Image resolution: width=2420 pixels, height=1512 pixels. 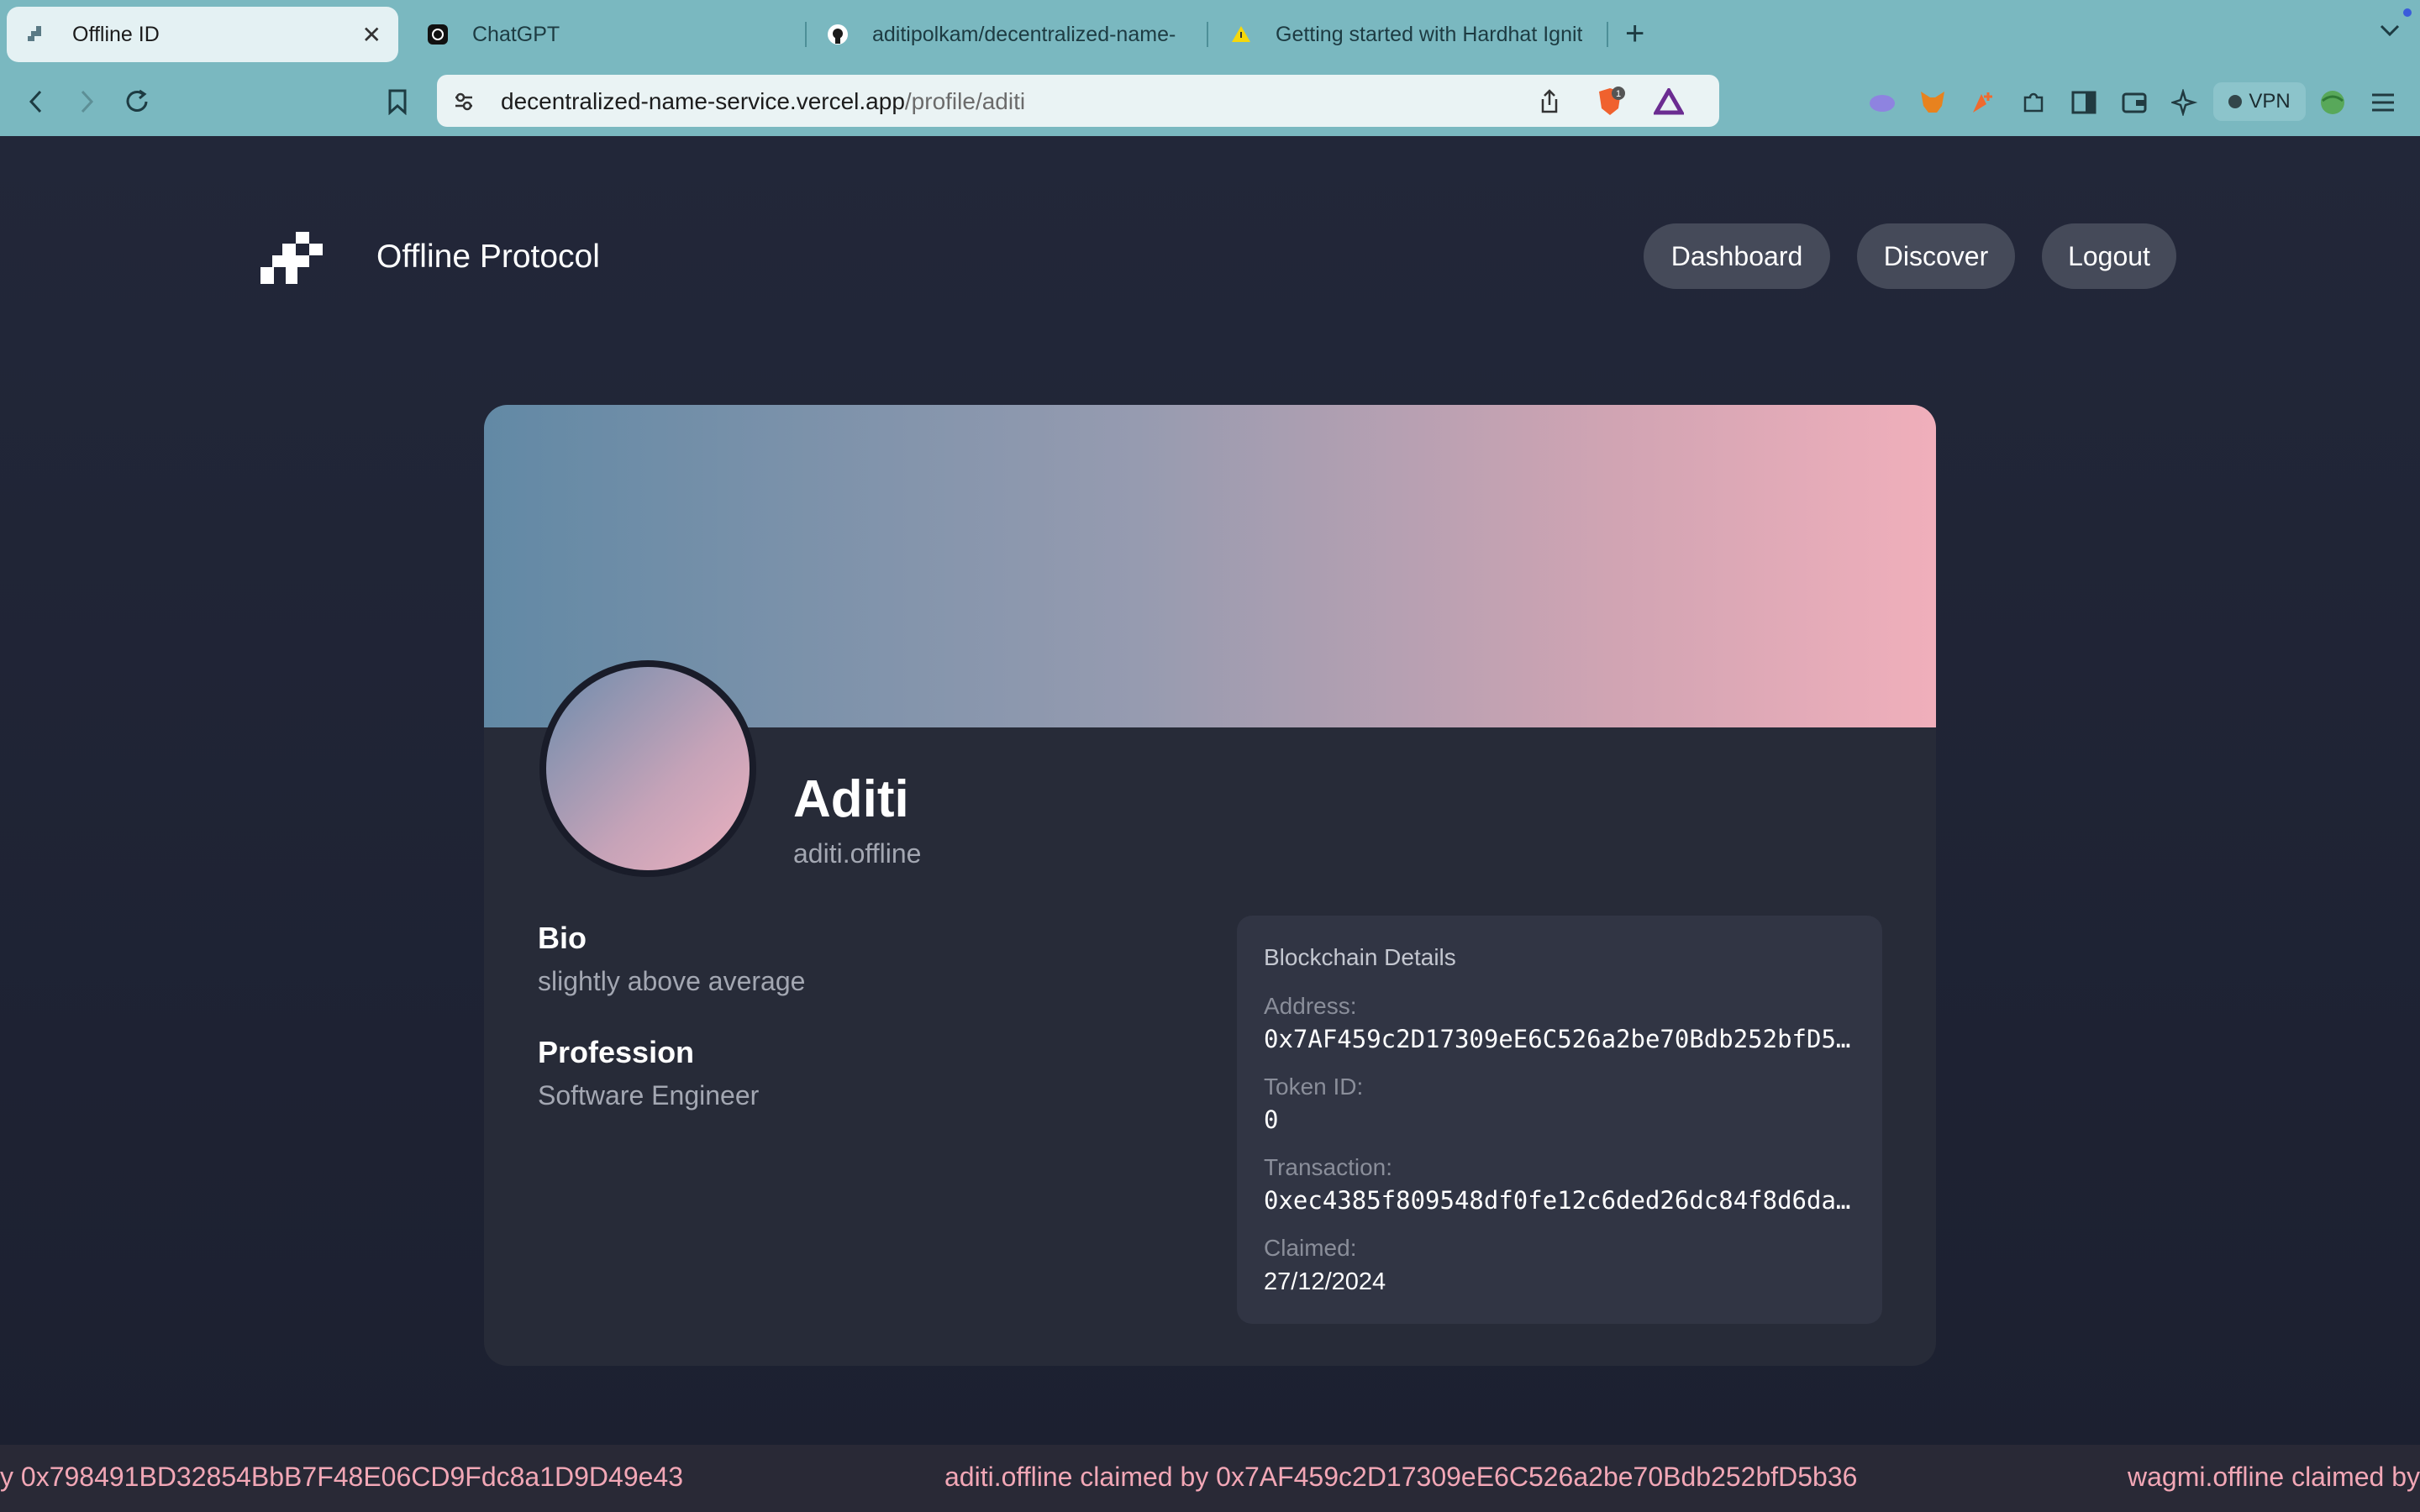 What do you see at coordinates (2034, 102) in the screenshot?
I see `puzzle-icon` at bounding box center [2034, 102].